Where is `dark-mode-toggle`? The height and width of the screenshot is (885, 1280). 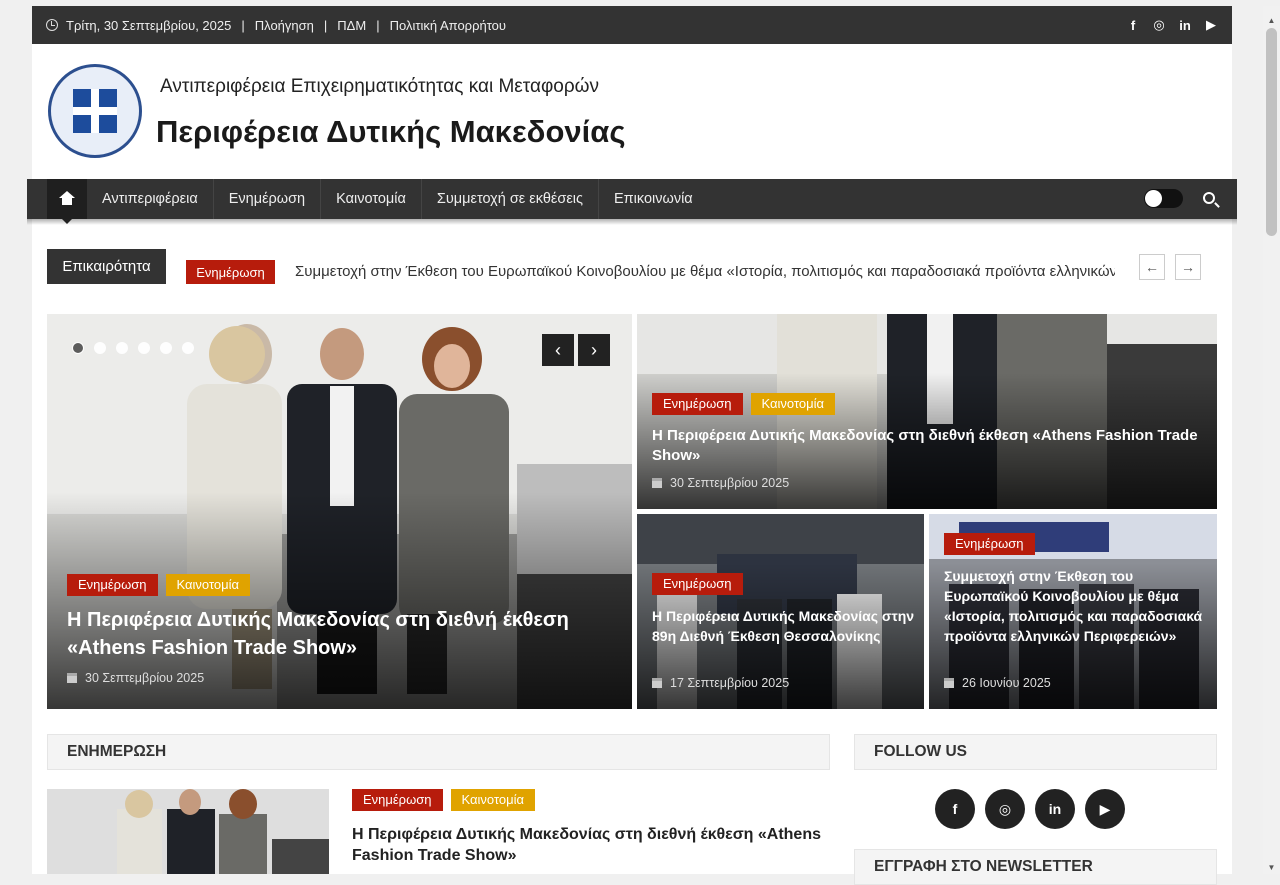
dark-mode-toggle is located at coordinates (1163, 198).